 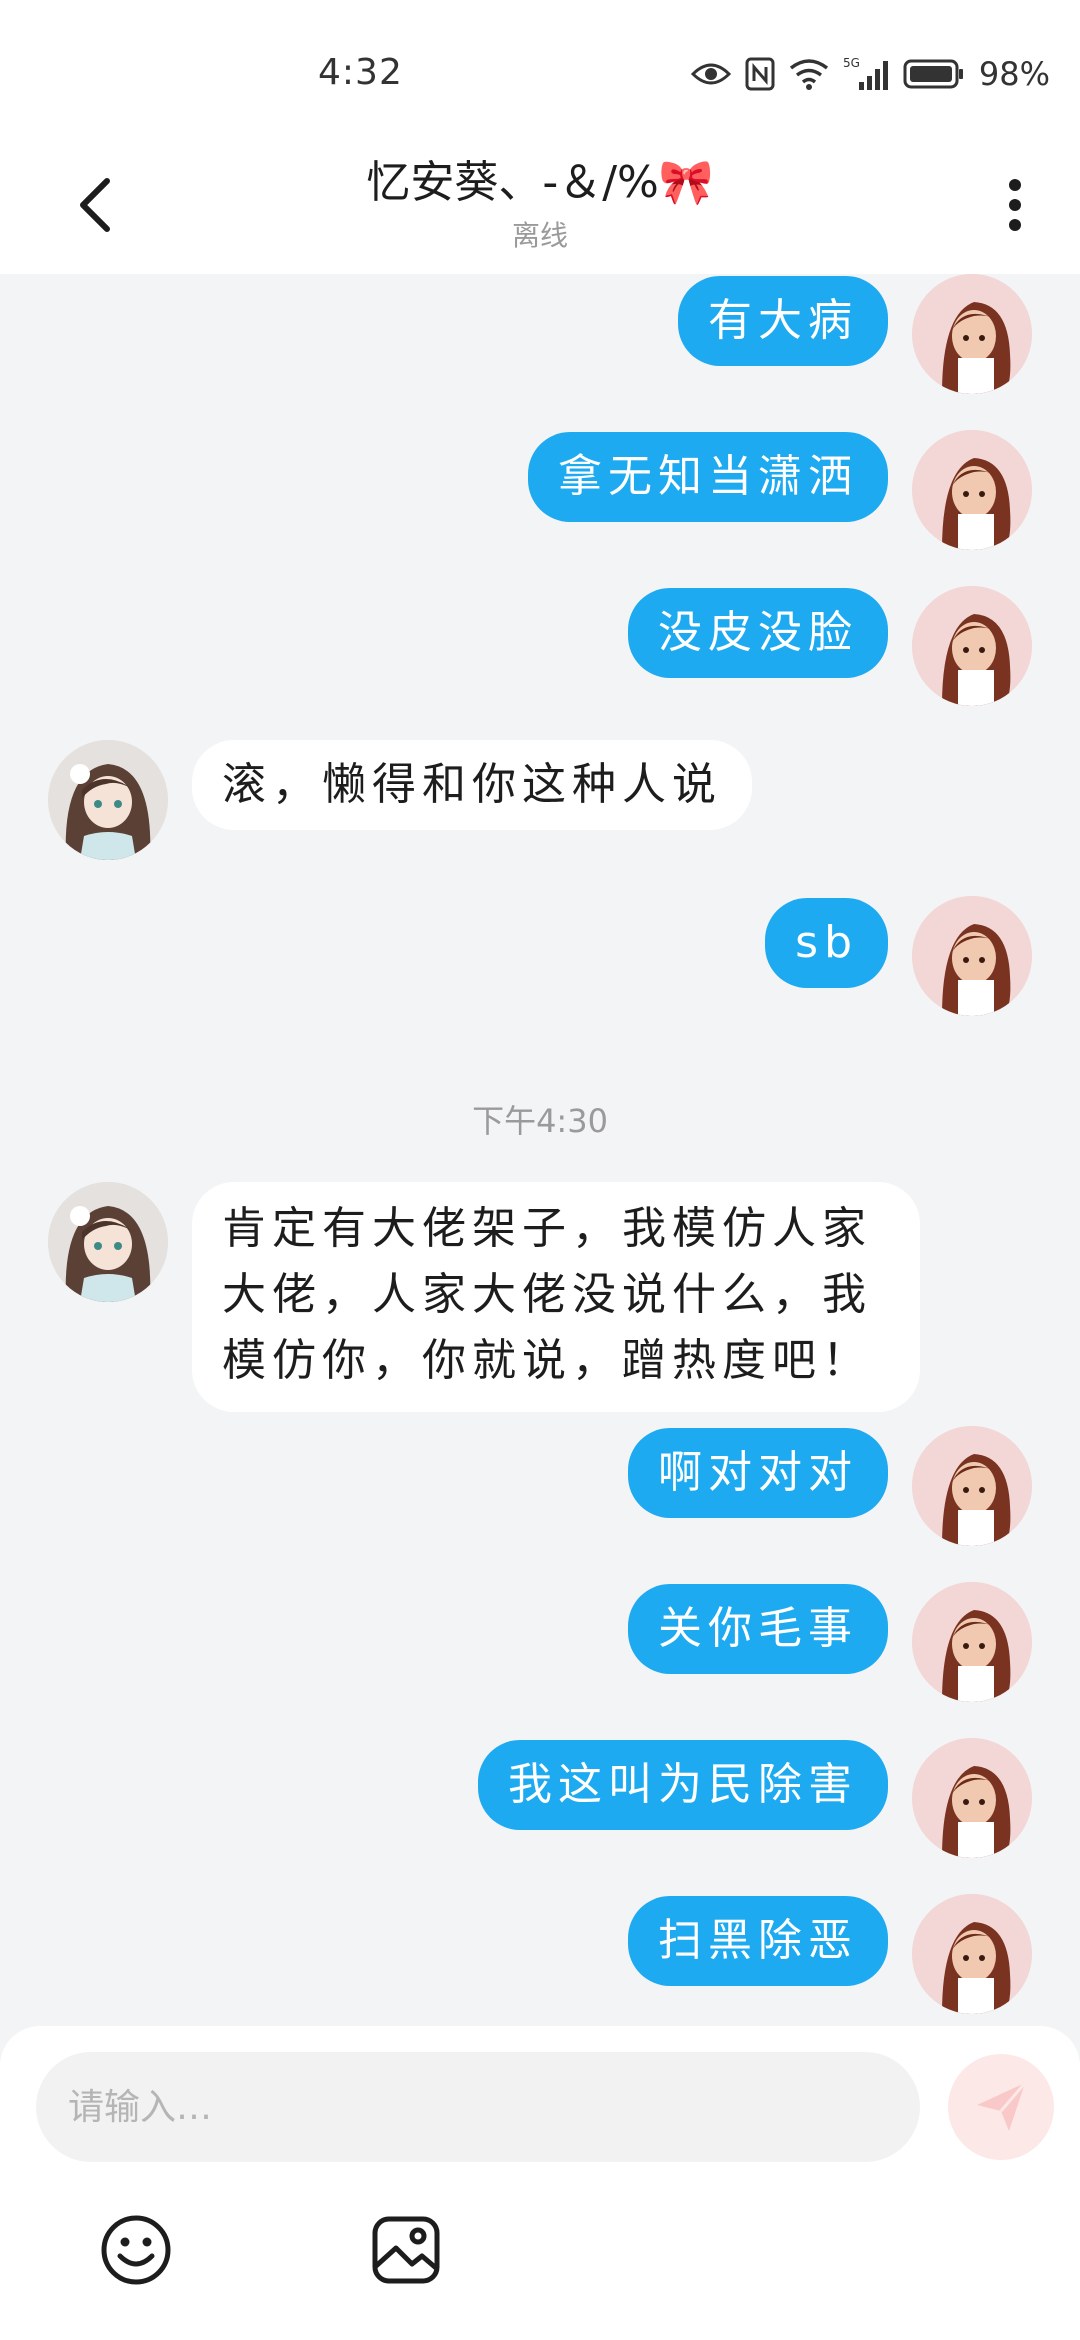 What do you see at coordinates (758, 1473) in the screenshot?
I see `my-message-bubble: 啊对对对` at bounding box center [758, 1473].